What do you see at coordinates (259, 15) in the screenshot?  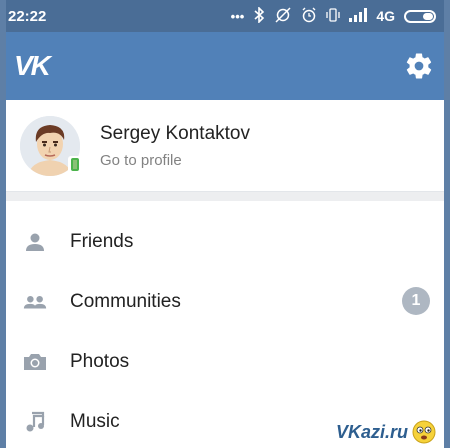 I see `bluetooth-icon` at bounding box center [259, 15].